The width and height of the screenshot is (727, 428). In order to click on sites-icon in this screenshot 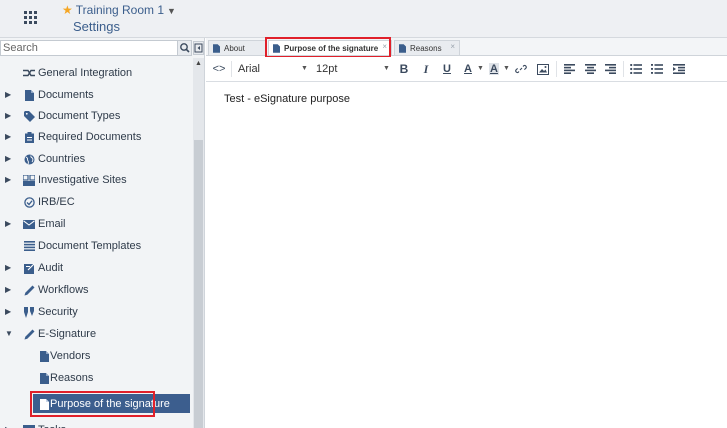, I will do `click(29, 180)`.